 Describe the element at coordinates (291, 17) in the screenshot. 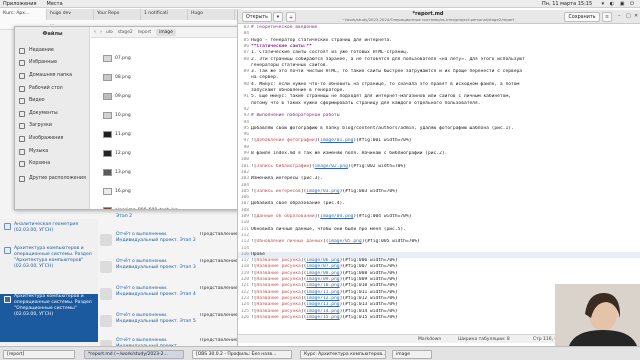

I see `new-document-icon: ＋` at that location.